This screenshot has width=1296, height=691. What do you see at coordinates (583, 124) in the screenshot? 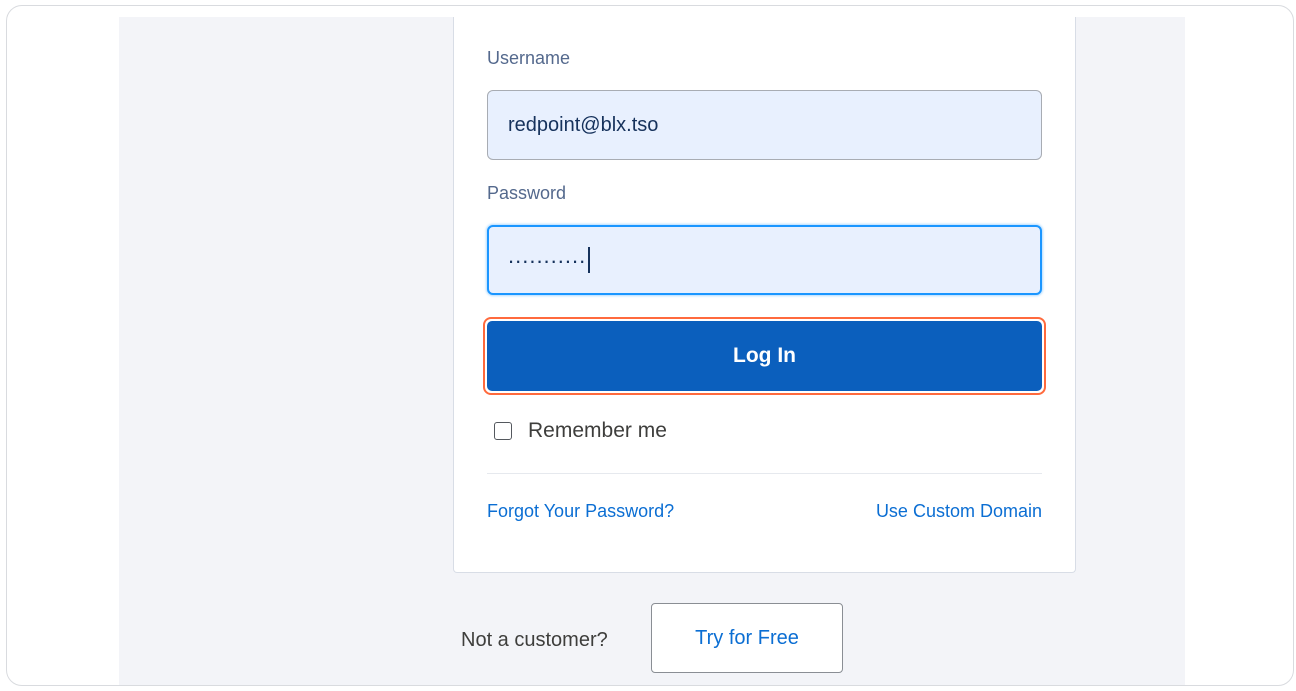
I see `username-value: redpoint@blx.tso` at bounding box center [583, 124].